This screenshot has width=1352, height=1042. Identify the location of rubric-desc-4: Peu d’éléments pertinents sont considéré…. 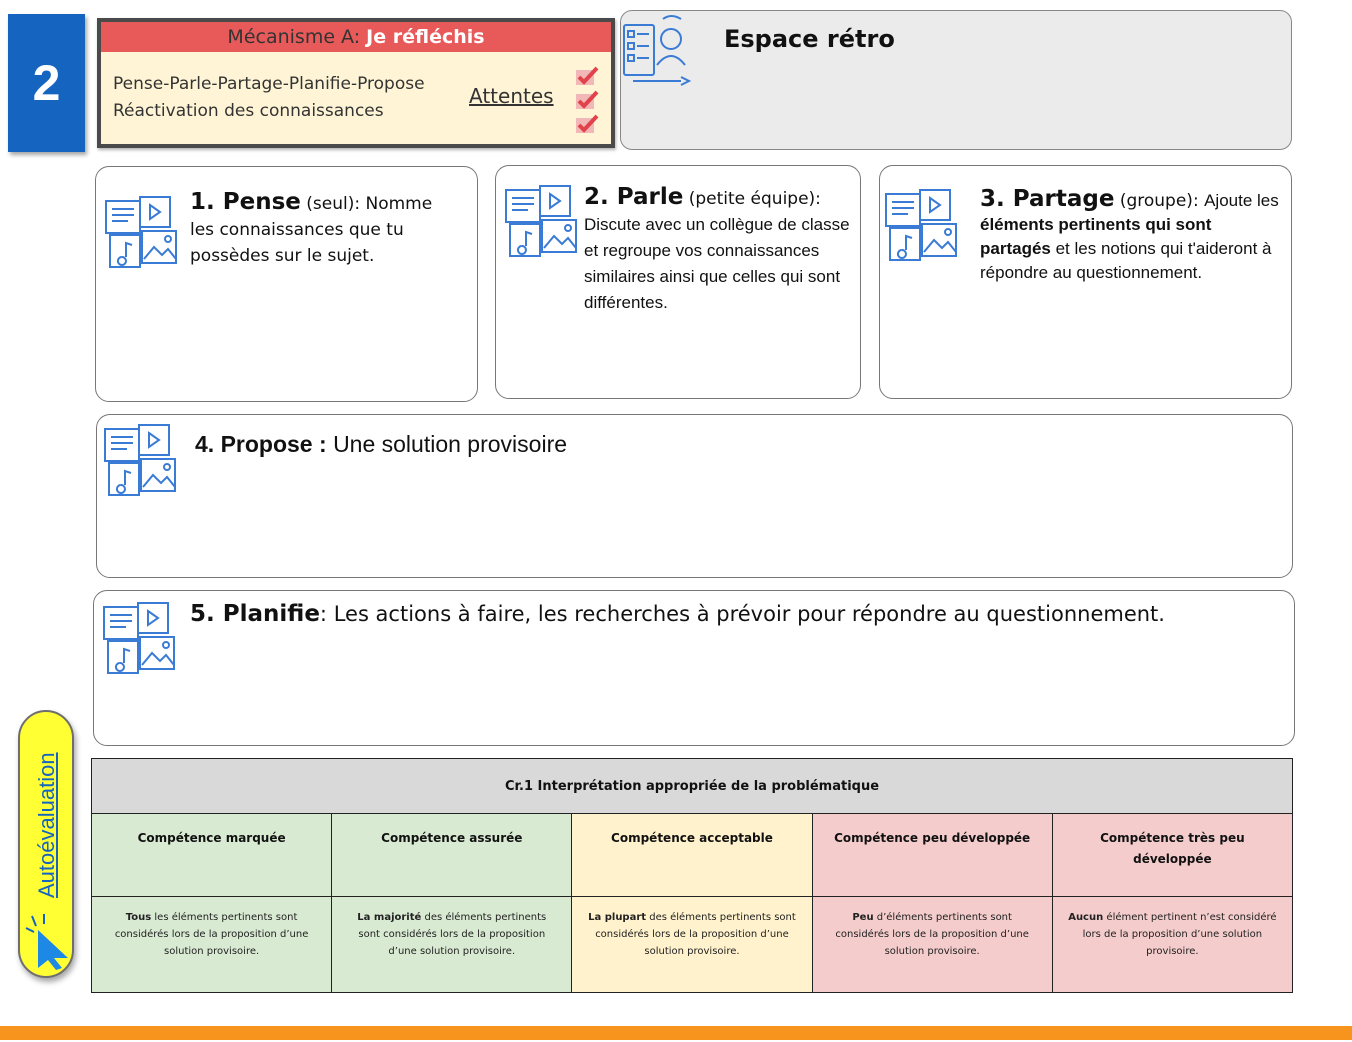
(932, 944).